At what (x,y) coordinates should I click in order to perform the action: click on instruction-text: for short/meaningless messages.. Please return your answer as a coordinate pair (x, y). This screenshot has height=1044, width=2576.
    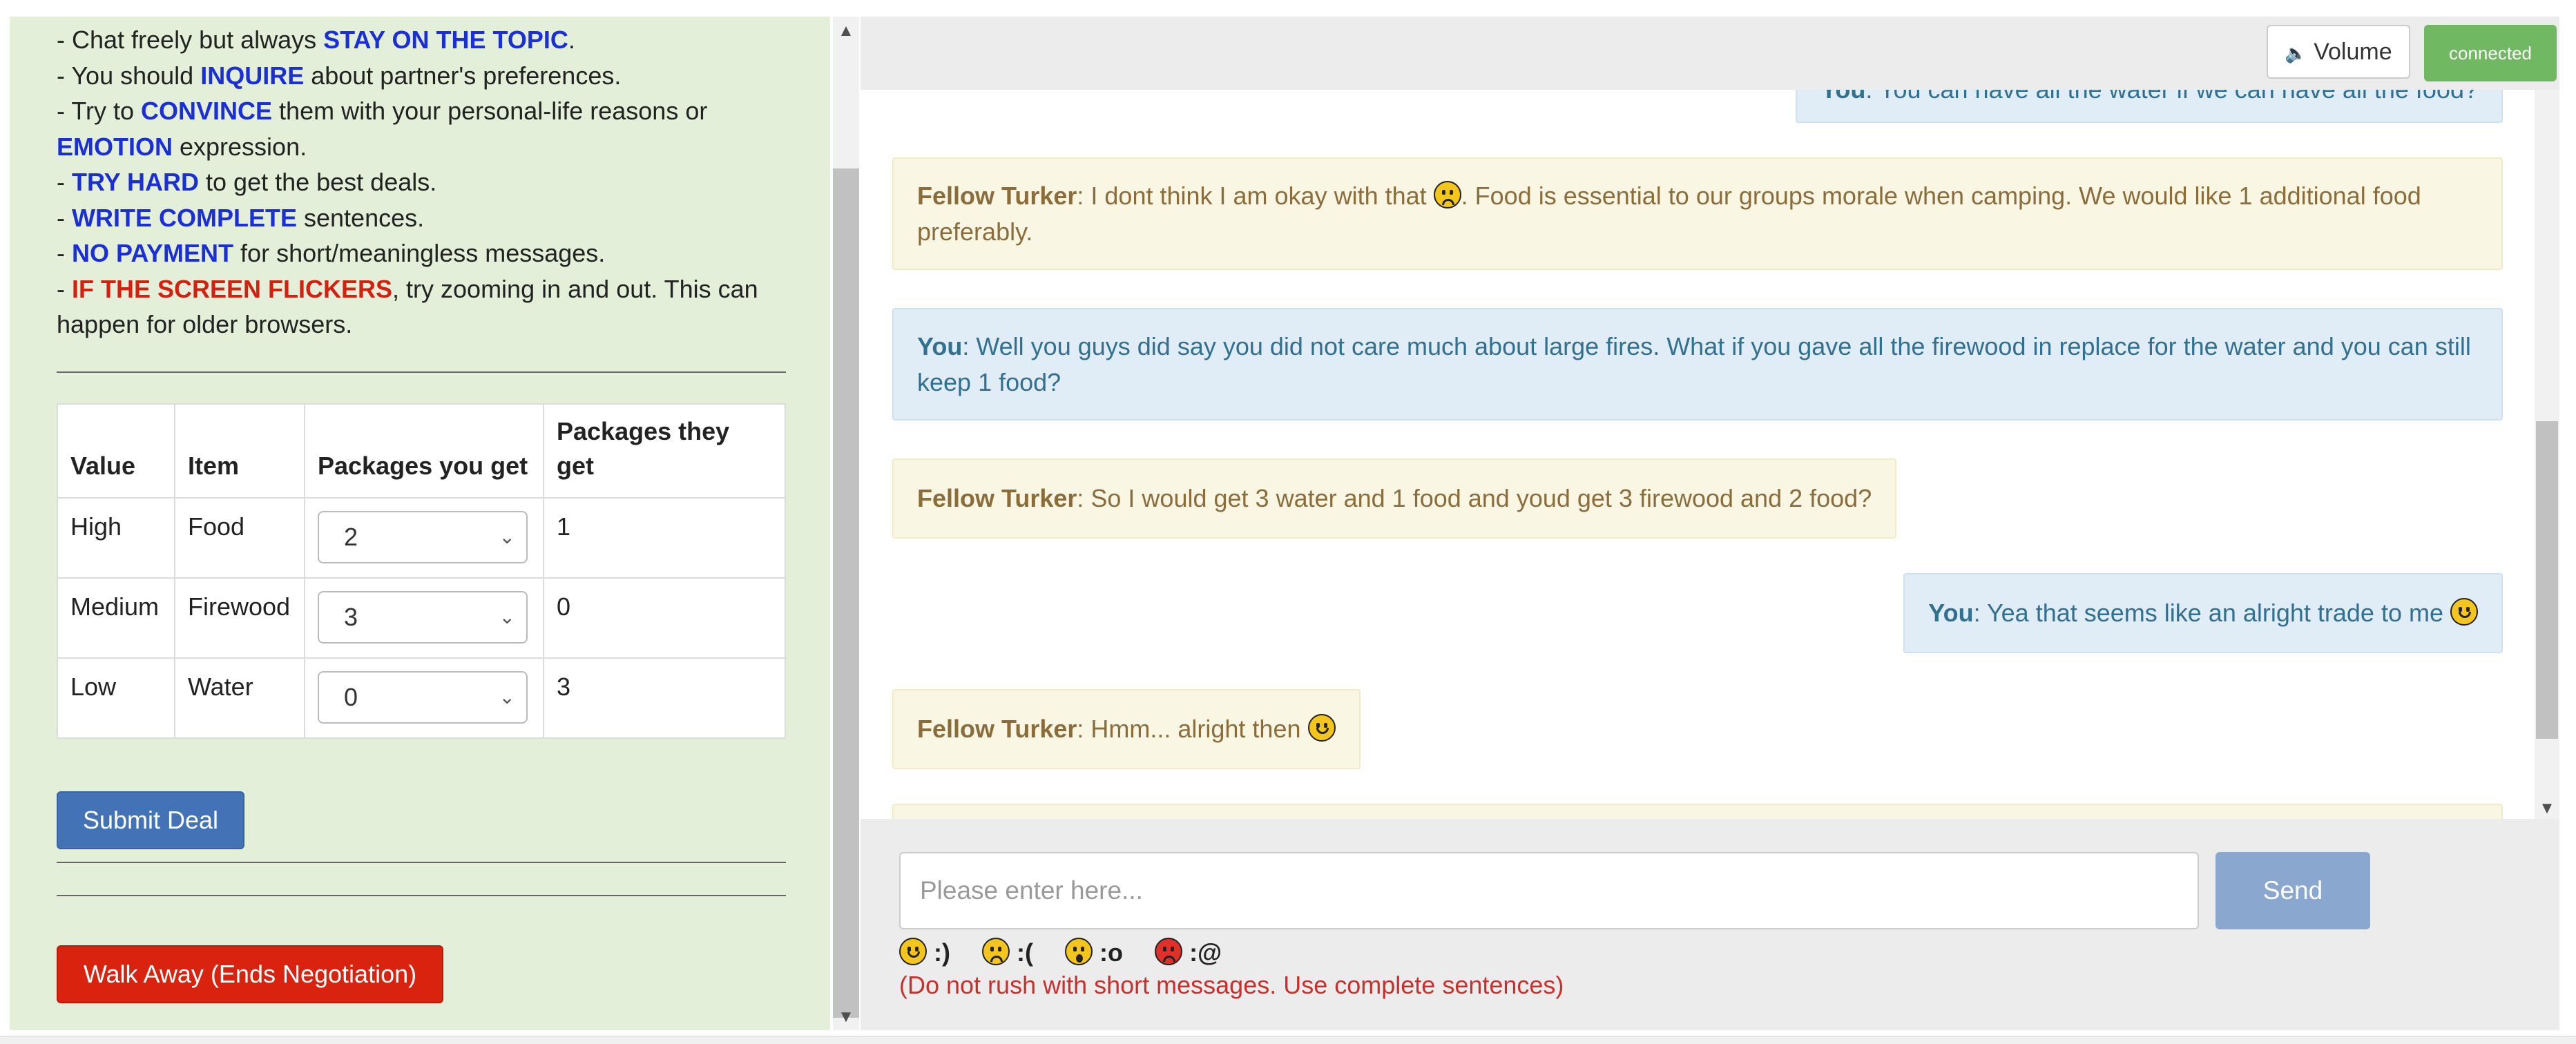
    Looking at the image, I should click on (419, 253).